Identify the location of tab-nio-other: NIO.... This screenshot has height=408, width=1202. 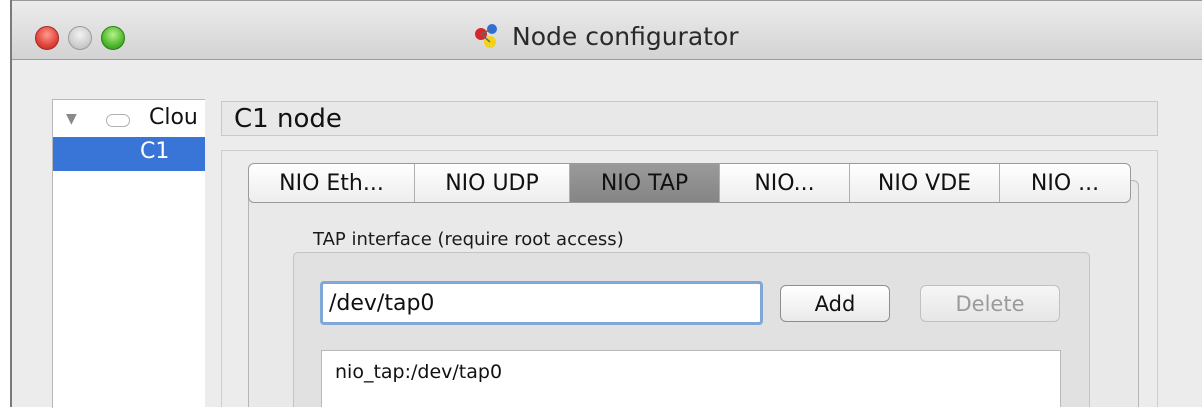
(785, 183).